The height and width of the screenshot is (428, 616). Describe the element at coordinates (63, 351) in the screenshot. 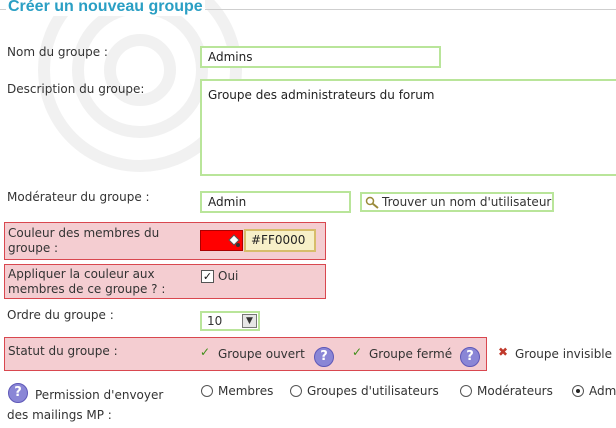

I see `group-status-label: Statut du groupe :` at that location.